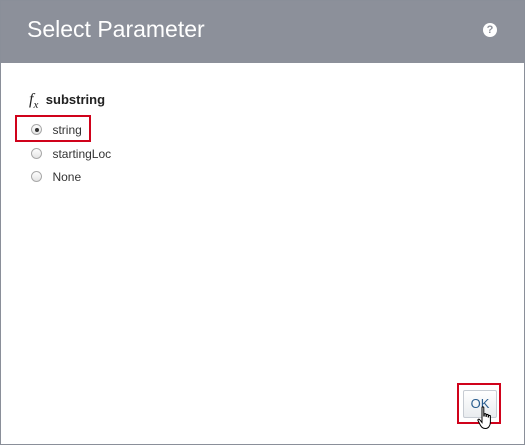  Describe the element at coordinates (490, 30) in the screenshot. I see `question-circle-icon: ?` at that location.